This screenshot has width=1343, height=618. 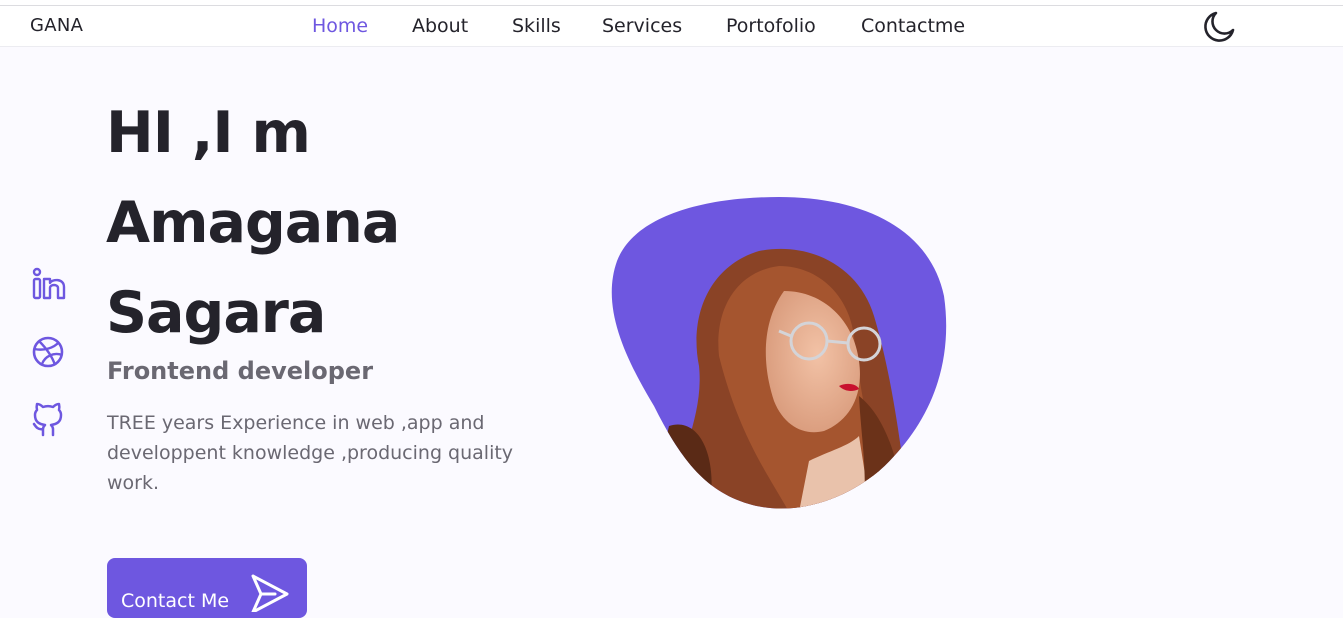 I want to click on hero-title-line: Sagara, so click(x=216, y=313).